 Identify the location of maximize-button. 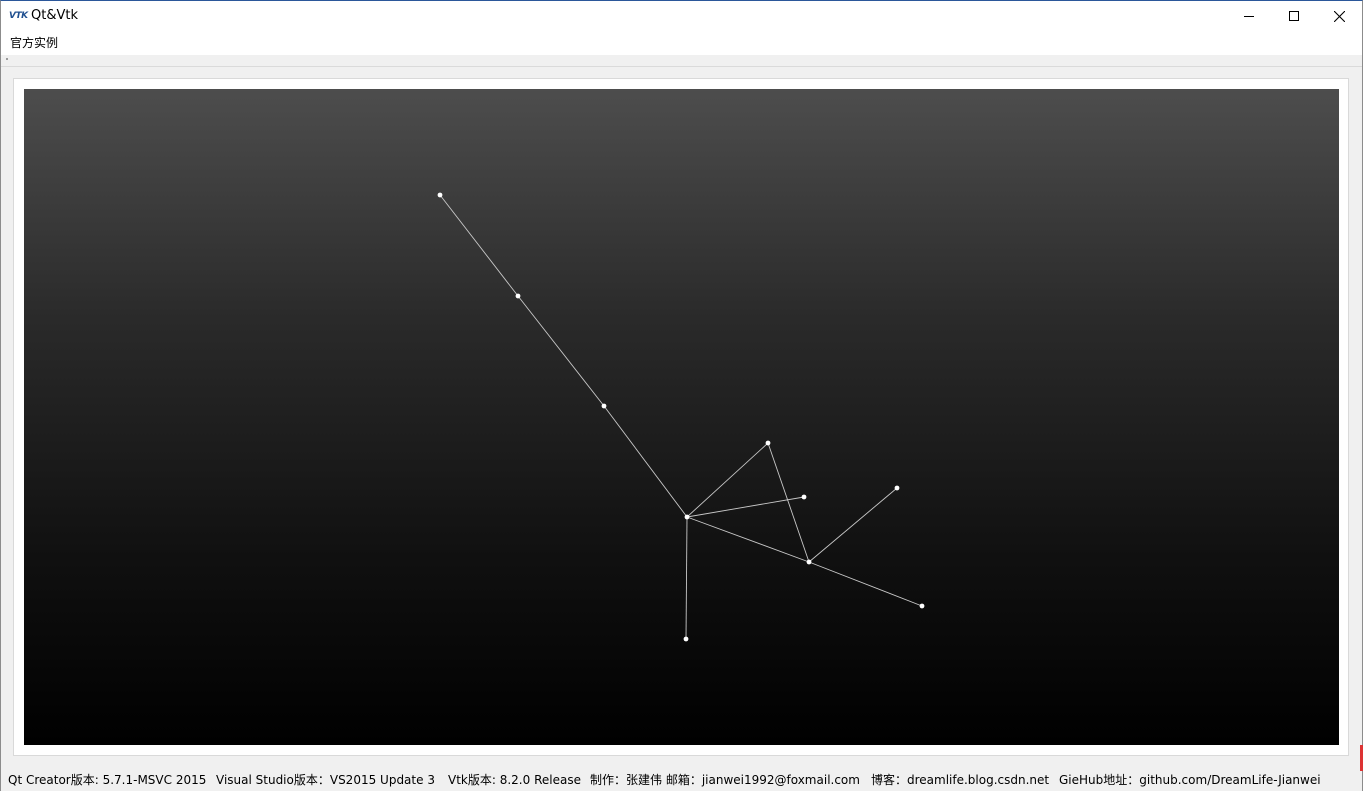
(1294, 16).